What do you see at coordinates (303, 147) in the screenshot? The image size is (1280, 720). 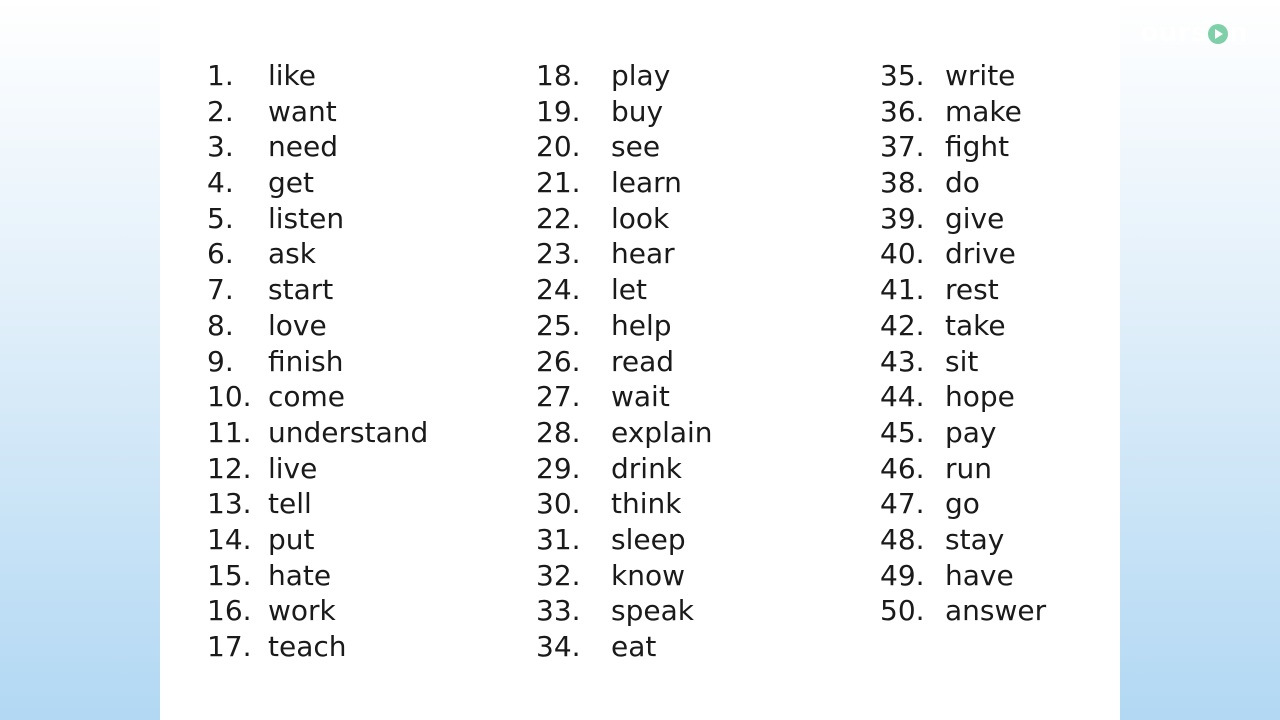 I see `item-verb: need` at bounding box center [303, 147].